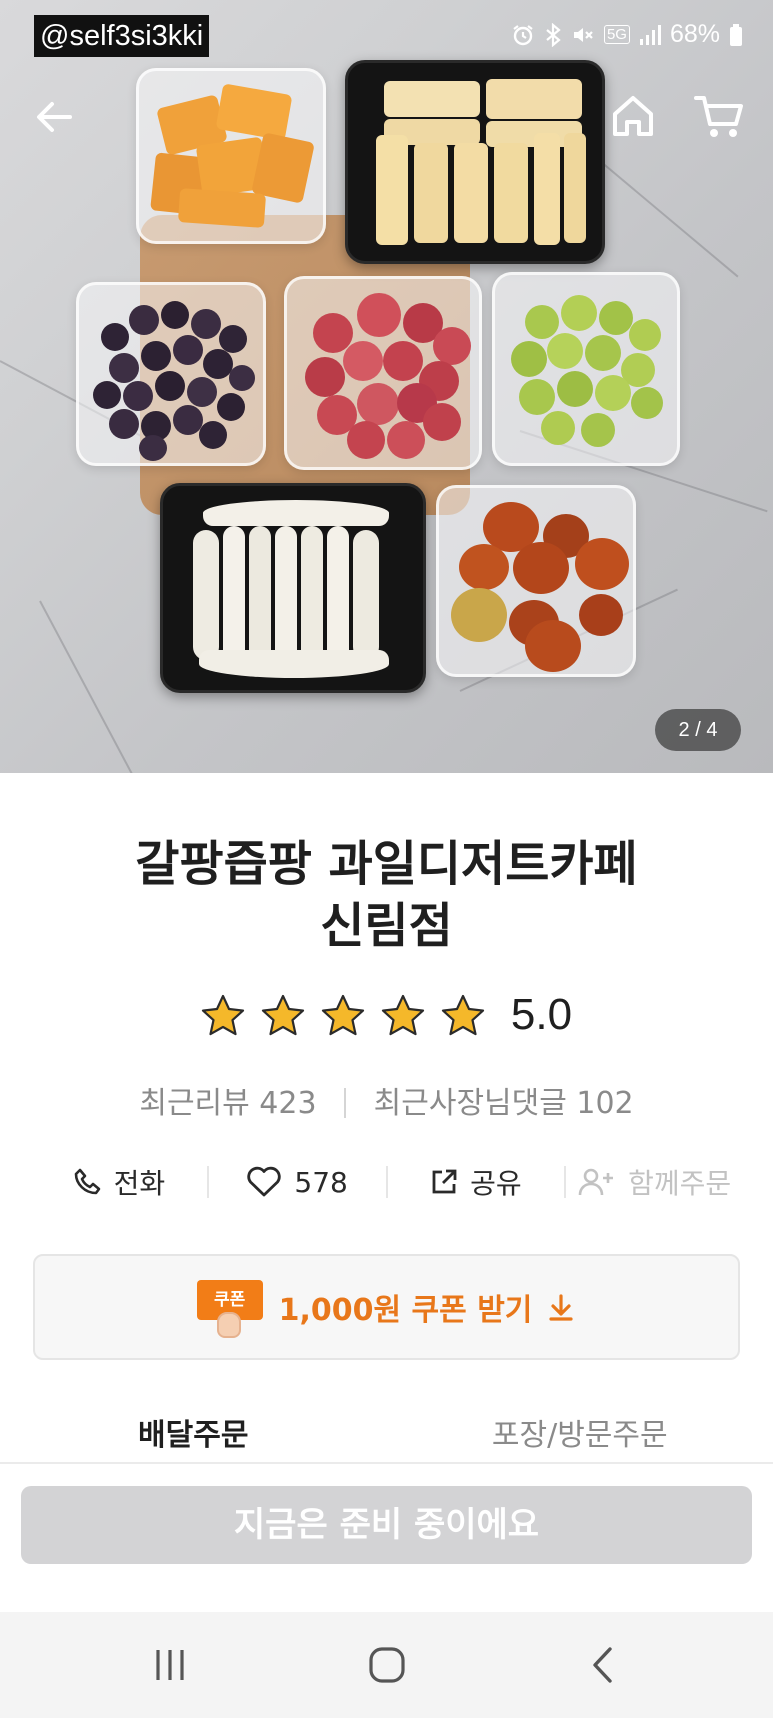 The height and width of the screenshot is (1718, 773). I want to click on bottom-cta-bar: 지금은 준비 중이에요, so click(386, 1538).